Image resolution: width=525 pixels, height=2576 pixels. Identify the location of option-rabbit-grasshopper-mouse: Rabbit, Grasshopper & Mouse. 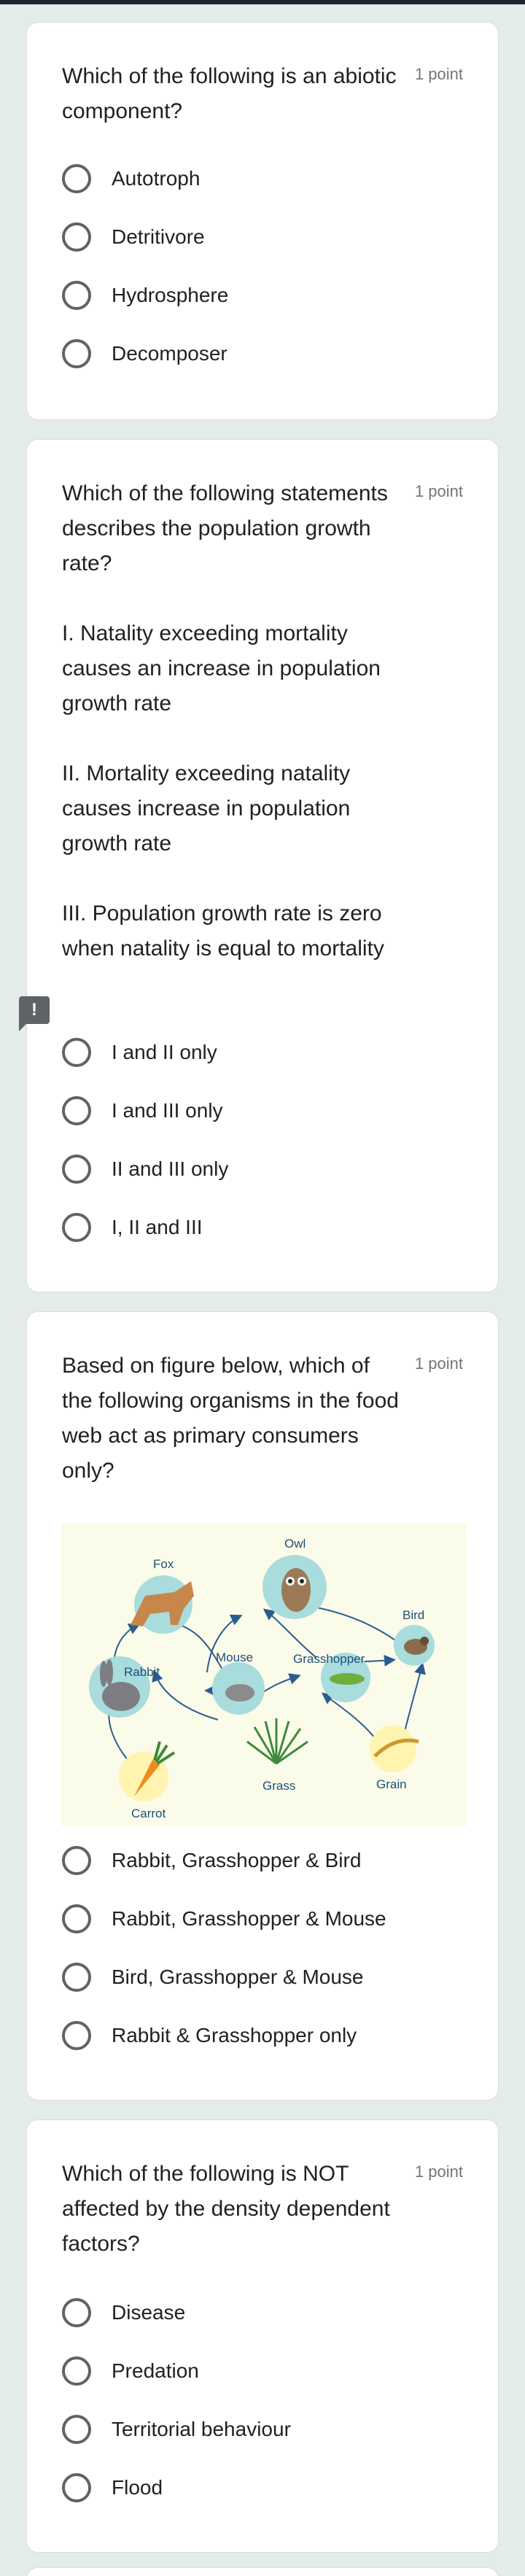
(224, 1919).